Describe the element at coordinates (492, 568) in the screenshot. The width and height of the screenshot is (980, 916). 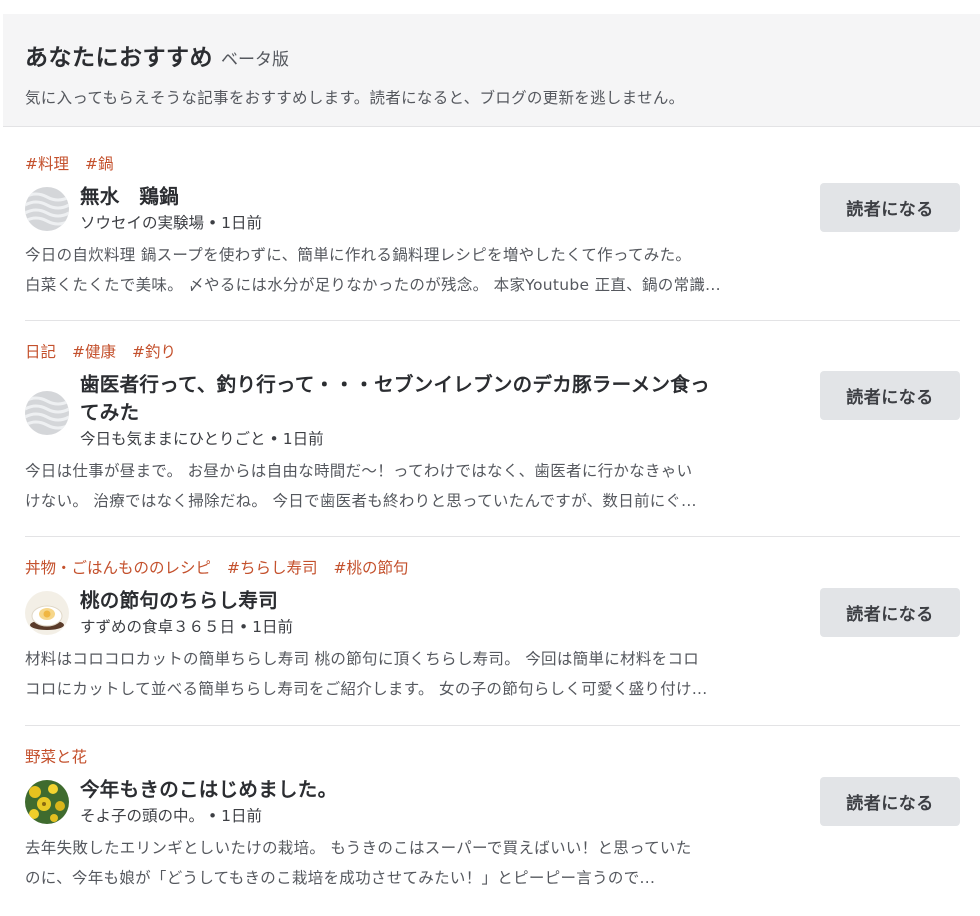
I see `entry-tags: 丼物・ごはんもののレシピ #ちらし寿司 #桃の節句` at that location.